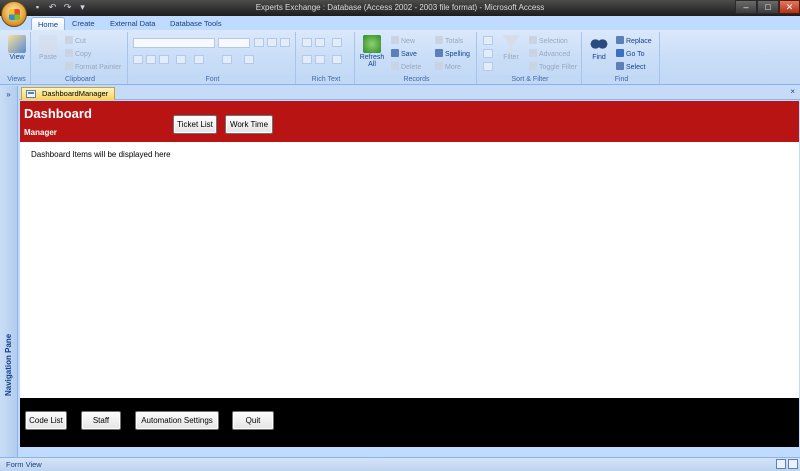 This screenshot has height=471, width=800. I want to click on align-center-icon, so click(272, 42).